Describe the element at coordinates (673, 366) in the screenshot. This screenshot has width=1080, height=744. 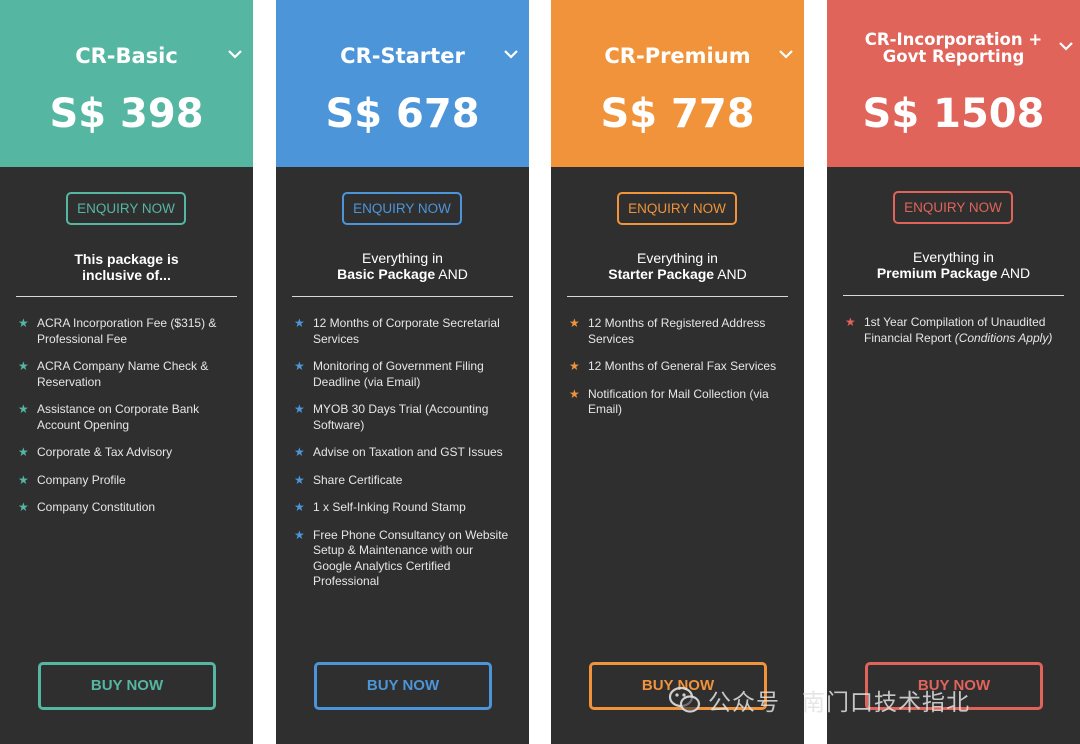
I see `feature-item: ★ 12 Months of General Fax Services` at that location.